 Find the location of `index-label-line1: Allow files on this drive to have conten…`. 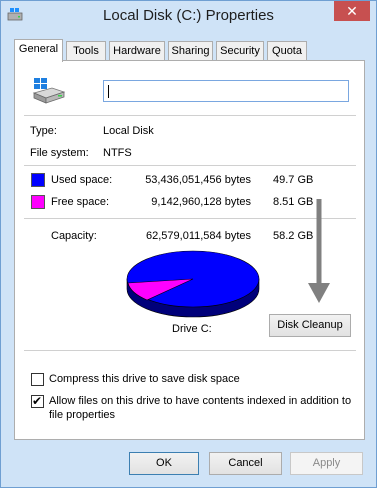

index-label-line1: Allow files on this drive to have conten… is located at coordinates (200, 401).